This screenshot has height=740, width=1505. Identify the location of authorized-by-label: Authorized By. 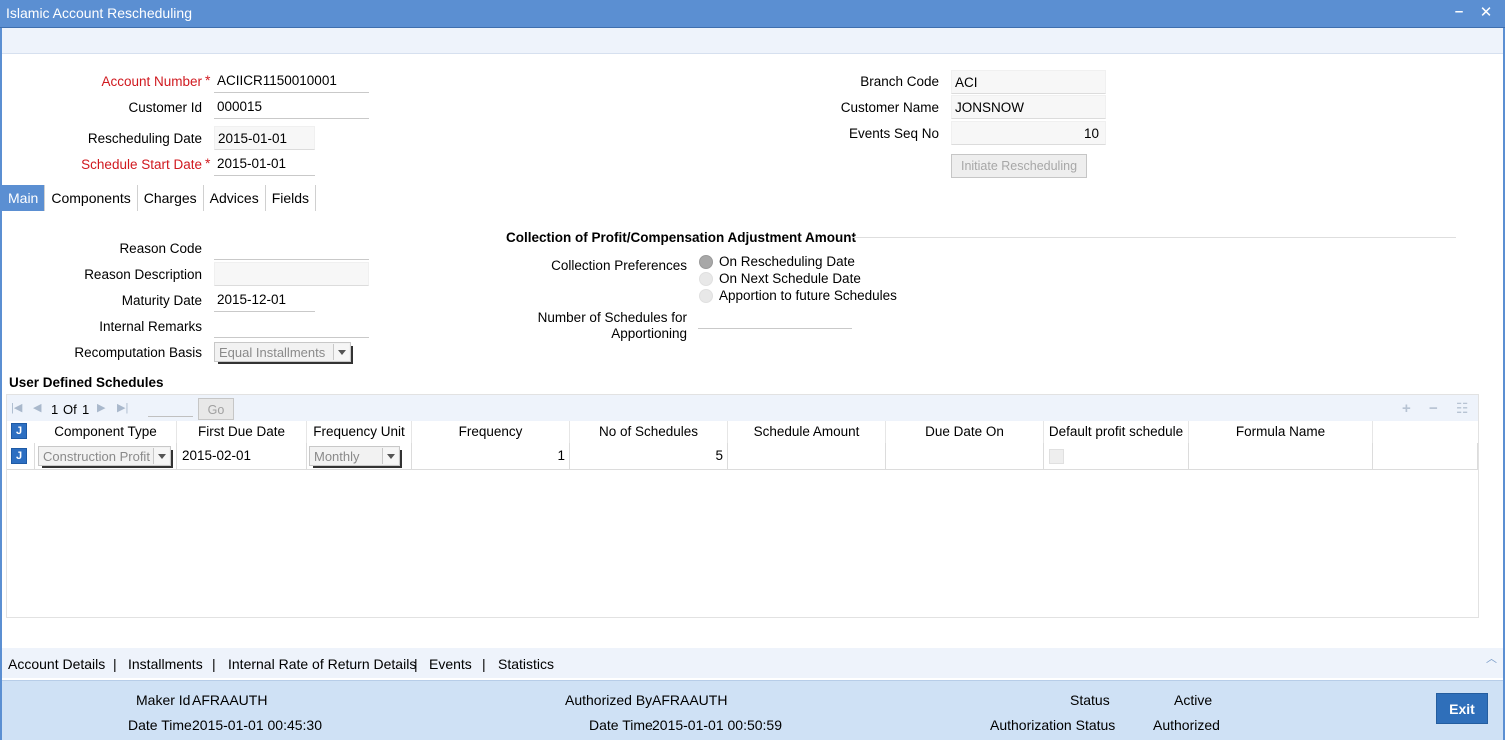
(609, 700).